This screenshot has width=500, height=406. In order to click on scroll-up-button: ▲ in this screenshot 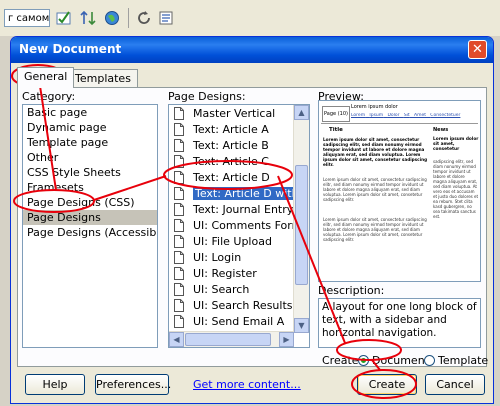, I will do `click(301, 112)`.